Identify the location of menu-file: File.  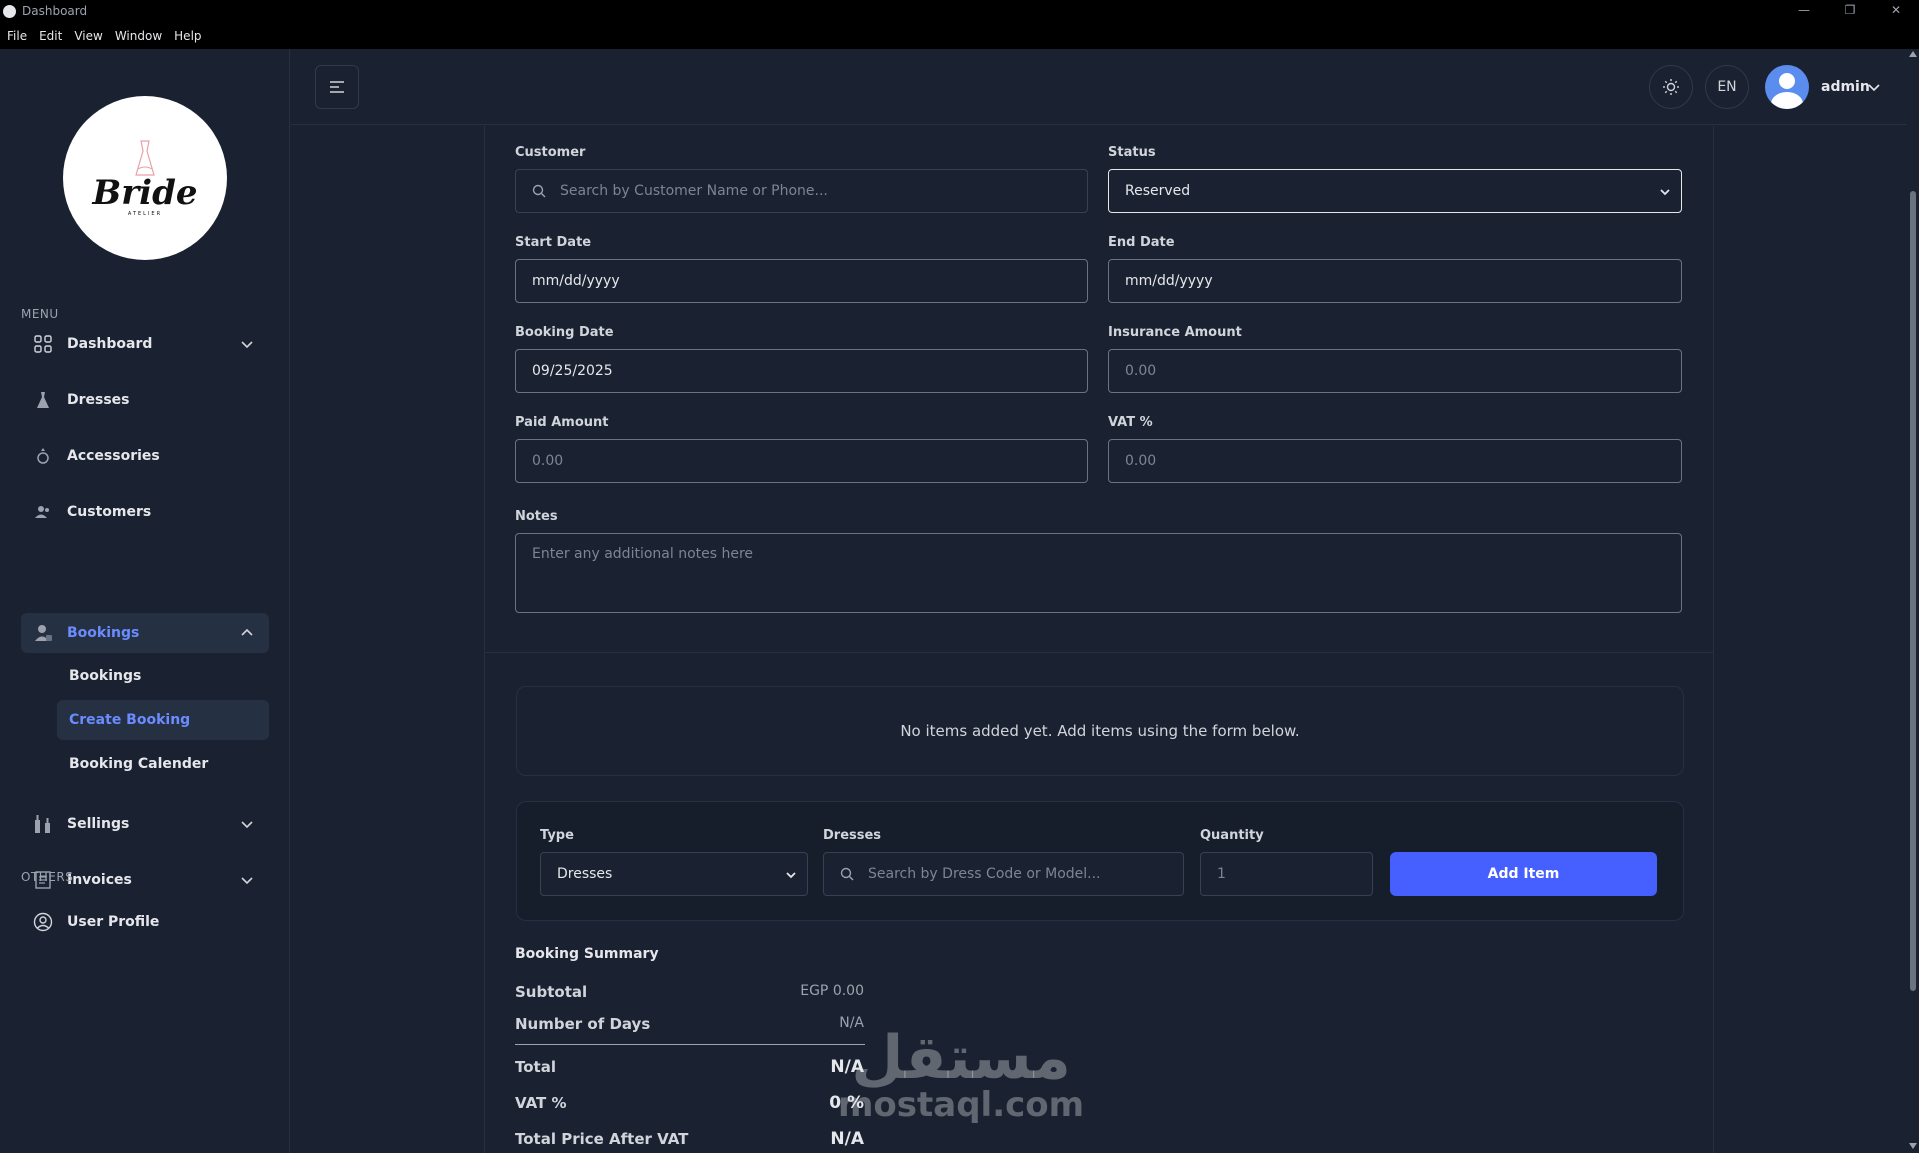
(17, 36).